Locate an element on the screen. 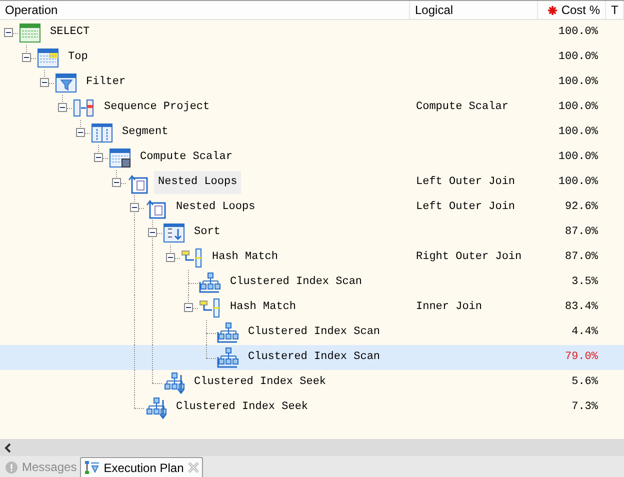  operation-name: Segment is located at coordinates (145, 132).